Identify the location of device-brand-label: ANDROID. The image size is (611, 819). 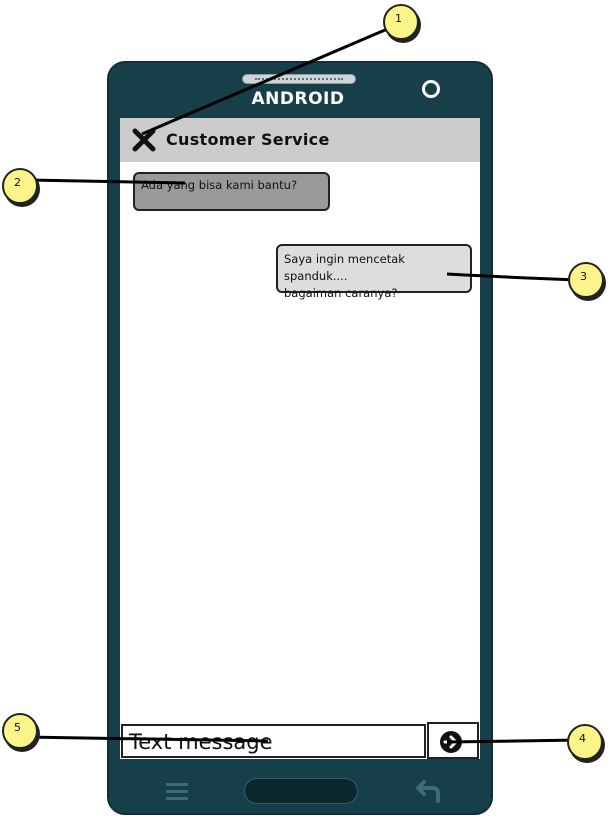
(298, 99).